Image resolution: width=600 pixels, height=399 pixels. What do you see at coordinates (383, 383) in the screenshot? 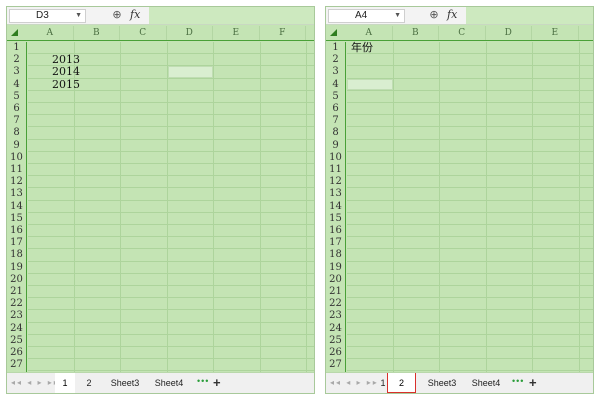
I see `sheet-tab-label: 1` at bounding box center [383, 383].